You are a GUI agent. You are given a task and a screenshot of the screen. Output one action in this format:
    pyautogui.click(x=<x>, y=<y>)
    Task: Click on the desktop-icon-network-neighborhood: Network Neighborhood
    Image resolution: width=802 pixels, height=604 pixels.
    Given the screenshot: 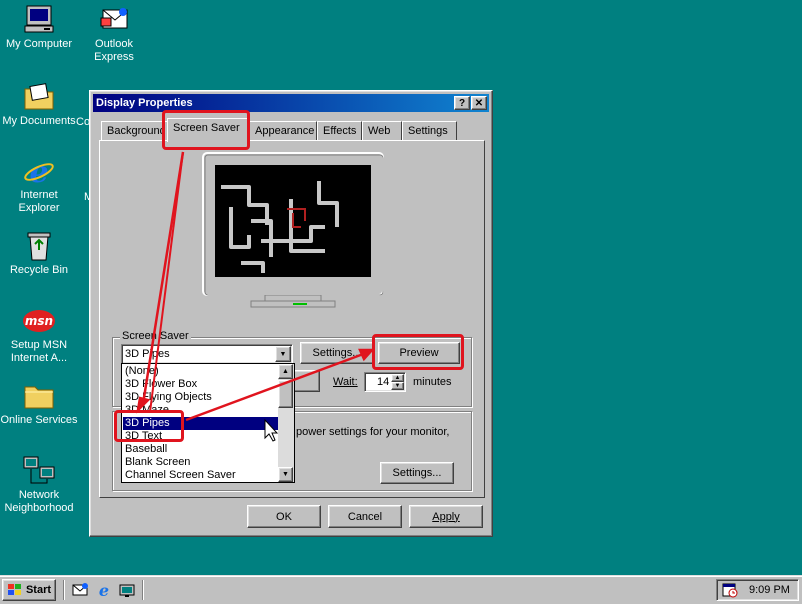 What is the action you would take?
    pyautogui.click(x=39, y=485)
    